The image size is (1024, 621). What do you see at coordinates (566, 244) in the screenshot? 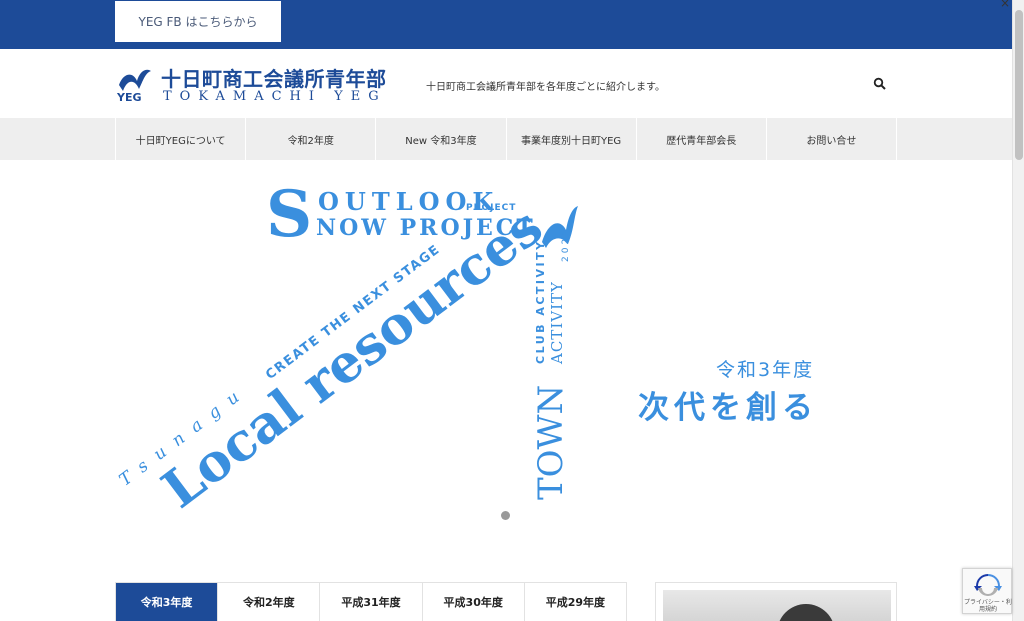
I see `hero-year-2021: 2021` at bounding box center [566, 244].